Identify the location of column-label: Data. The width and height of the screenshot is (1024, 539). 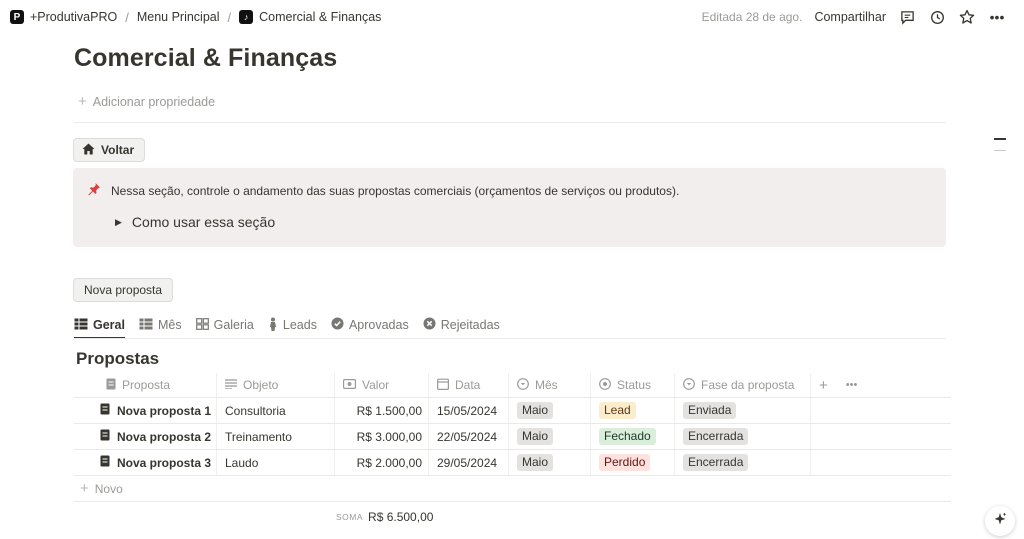
(468, 385).